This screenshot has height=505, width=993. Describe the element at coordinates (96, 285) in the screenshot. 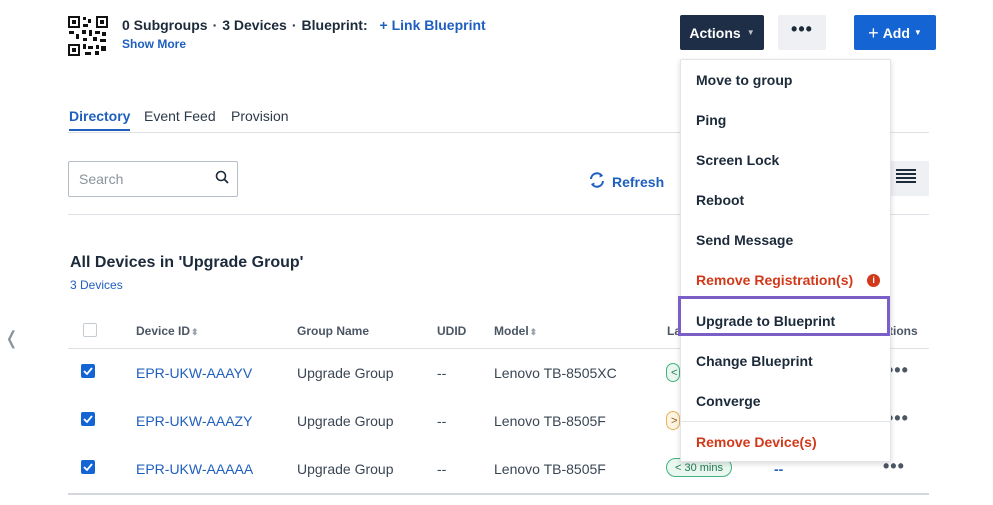

I see `section-device-count: 3 Devices` at that location.